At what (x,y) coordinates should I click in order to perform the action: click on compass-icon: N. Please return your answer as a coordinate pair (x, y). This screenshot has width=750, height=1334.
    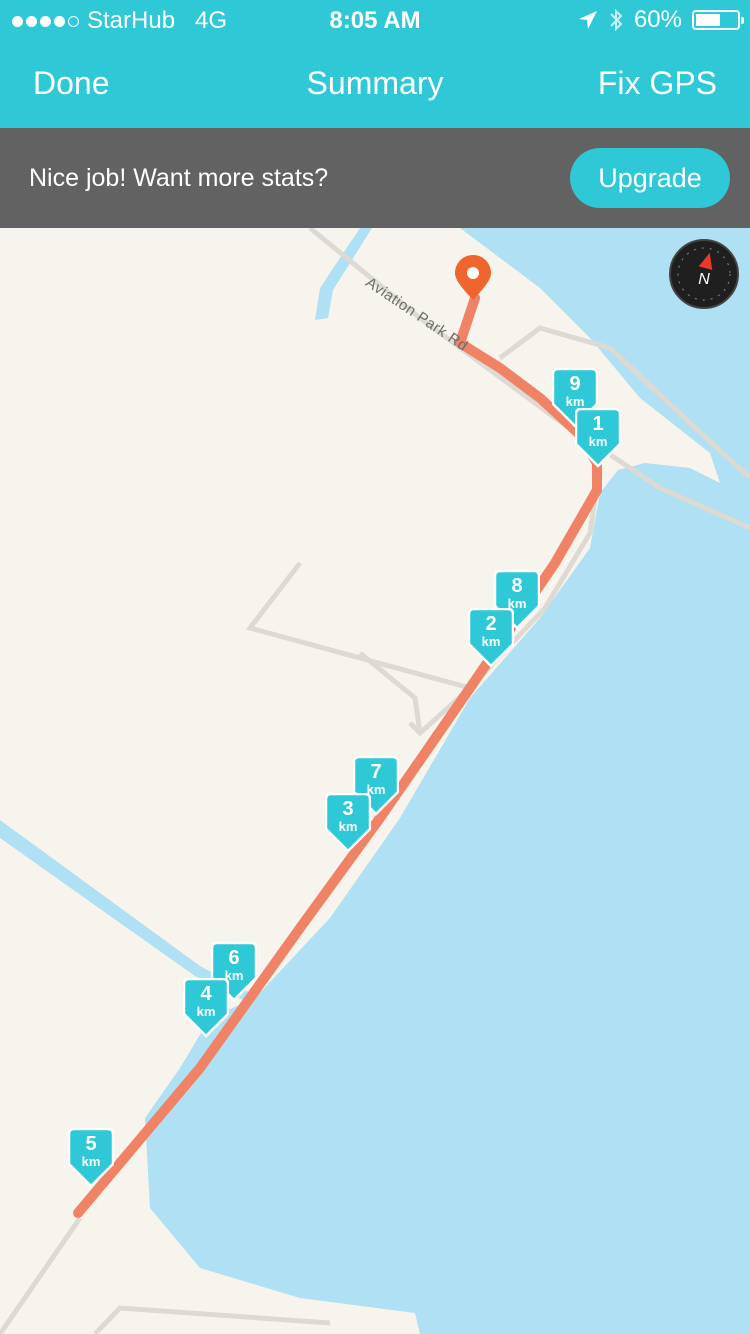
    Looking at the image, I should click on (704, 274).